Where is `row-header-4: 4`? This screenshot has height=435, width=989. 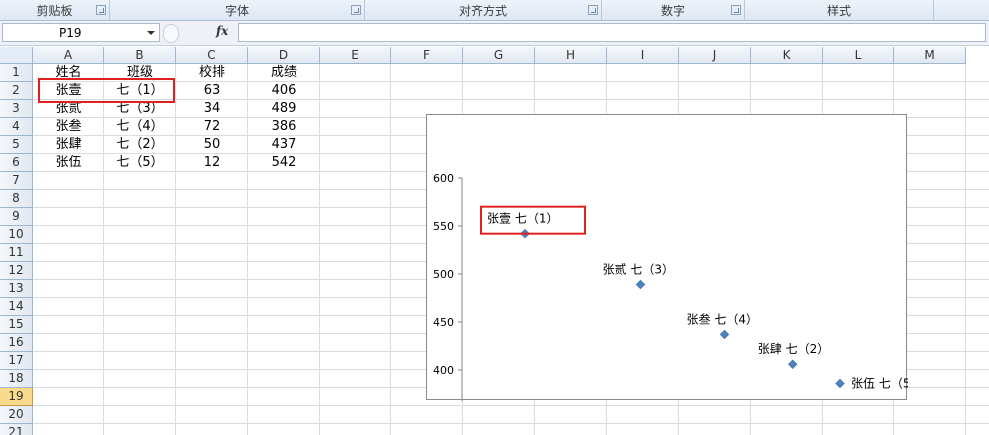
row-header-4: 4 is located at coordinates (16, 127).